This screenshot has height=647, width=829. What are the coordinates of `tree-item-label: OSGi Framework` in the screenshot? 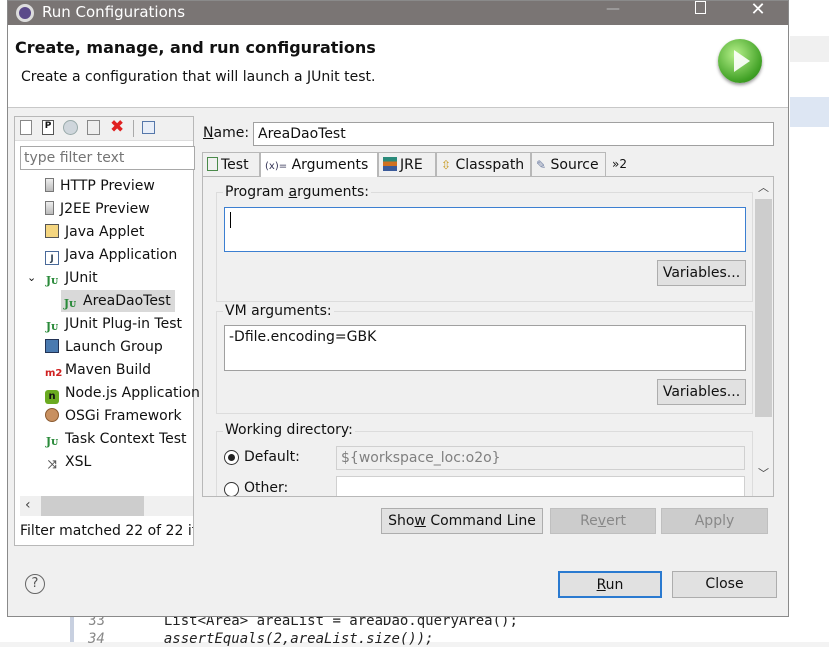 It's located at (123, 416).